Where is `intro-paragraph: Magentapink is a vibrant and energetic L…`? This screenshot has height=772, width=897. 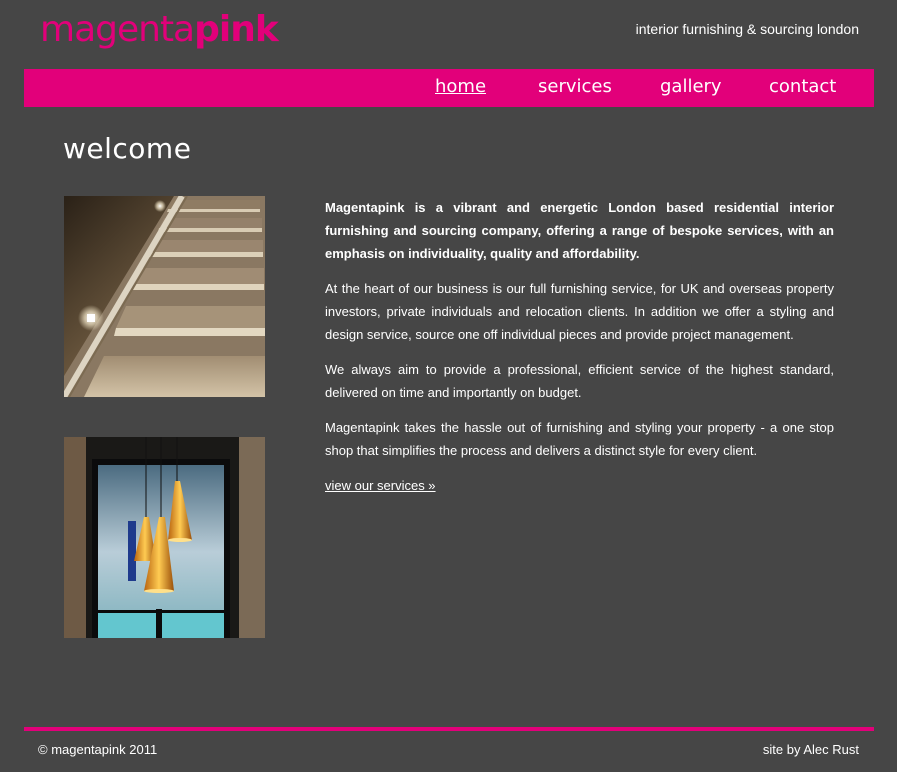 intro-paragraph: Magentapink is a vibrant and energetic L… is located at coordinates (579, 230).